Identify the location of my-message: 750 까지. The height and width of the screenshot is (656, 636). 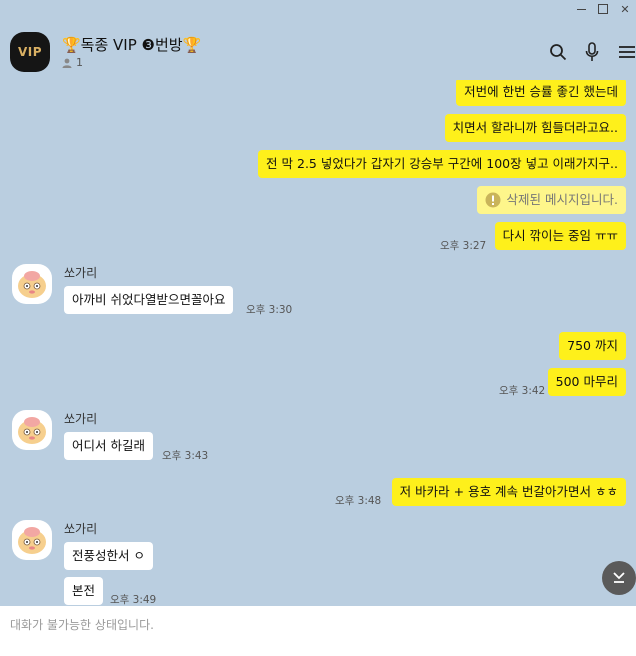
(592, 346).